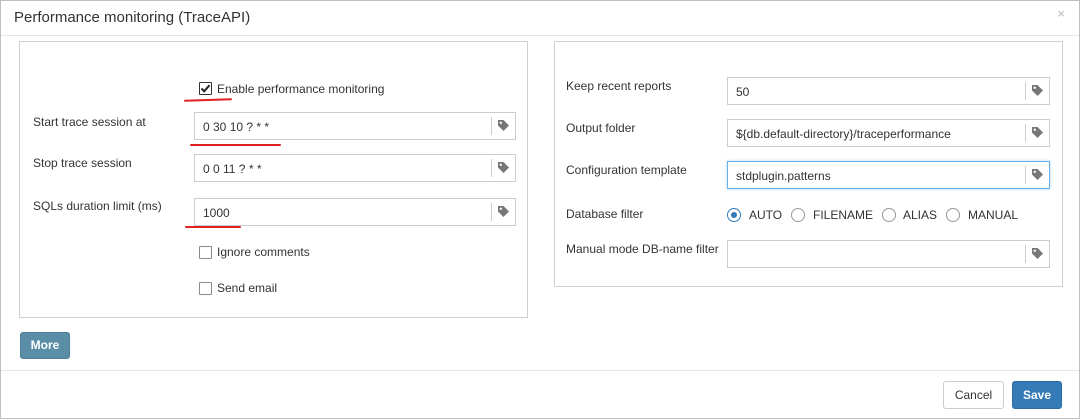 The width and height of the screenshot is (1080, 419). What do you see at coordinates (355, 212) in the screenshot?
I see `sql-limit-input: 1000` at bounding box center [355, 212].